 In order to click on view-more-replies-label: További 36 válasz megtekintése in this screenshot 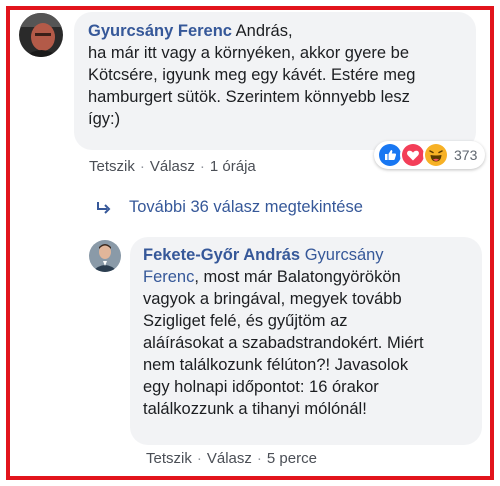, I will do `click(246, 207)`.